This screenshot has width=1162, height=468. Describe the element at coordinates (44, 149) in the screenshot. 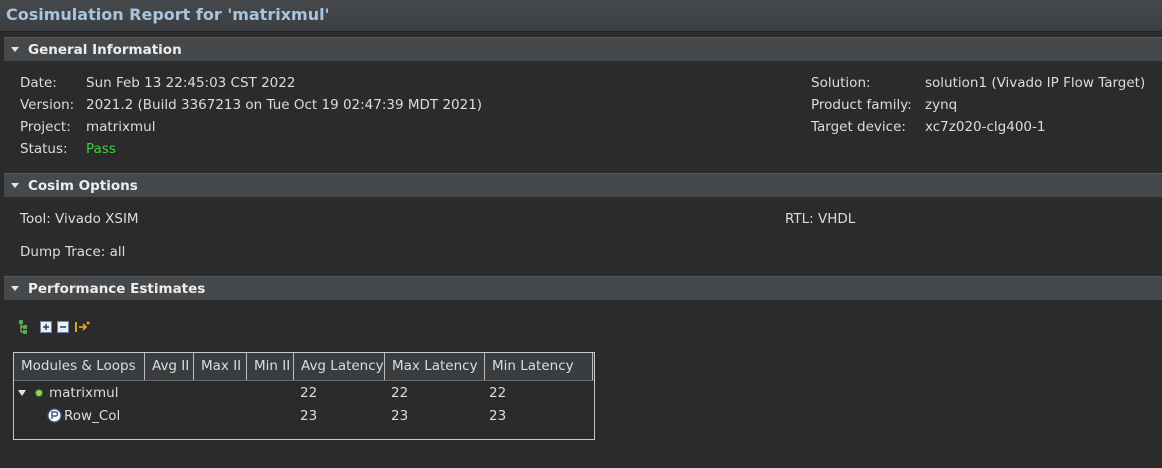

I see `status-label: Status:` at that location.